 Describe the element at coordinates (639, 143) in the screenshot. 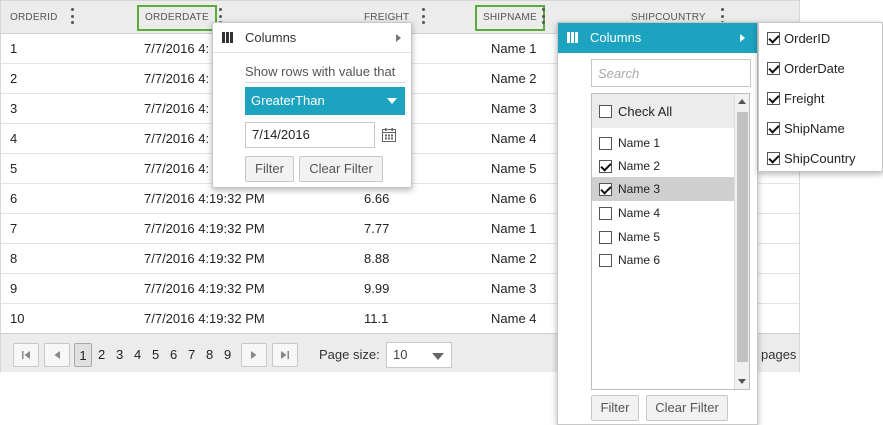

I see `item-label: Name 1` at that location.